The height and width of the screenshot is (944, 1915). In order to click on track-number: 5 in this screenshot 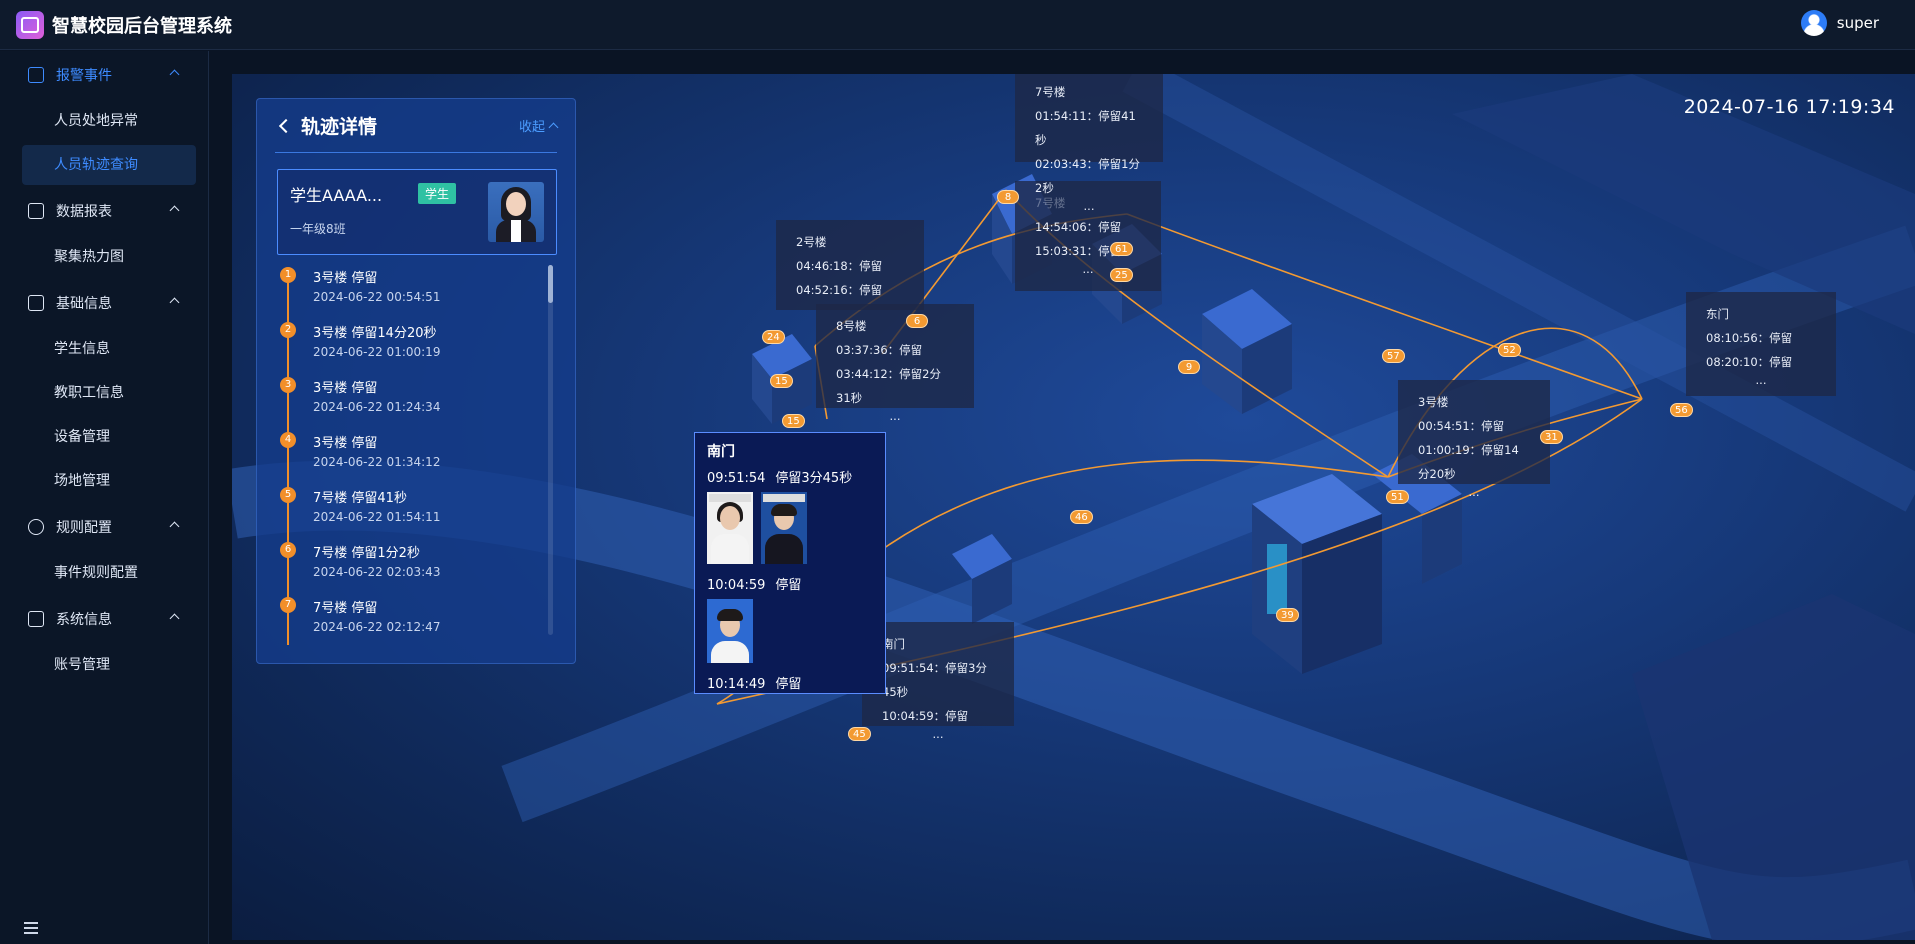, I will do `click(288, 495)`.